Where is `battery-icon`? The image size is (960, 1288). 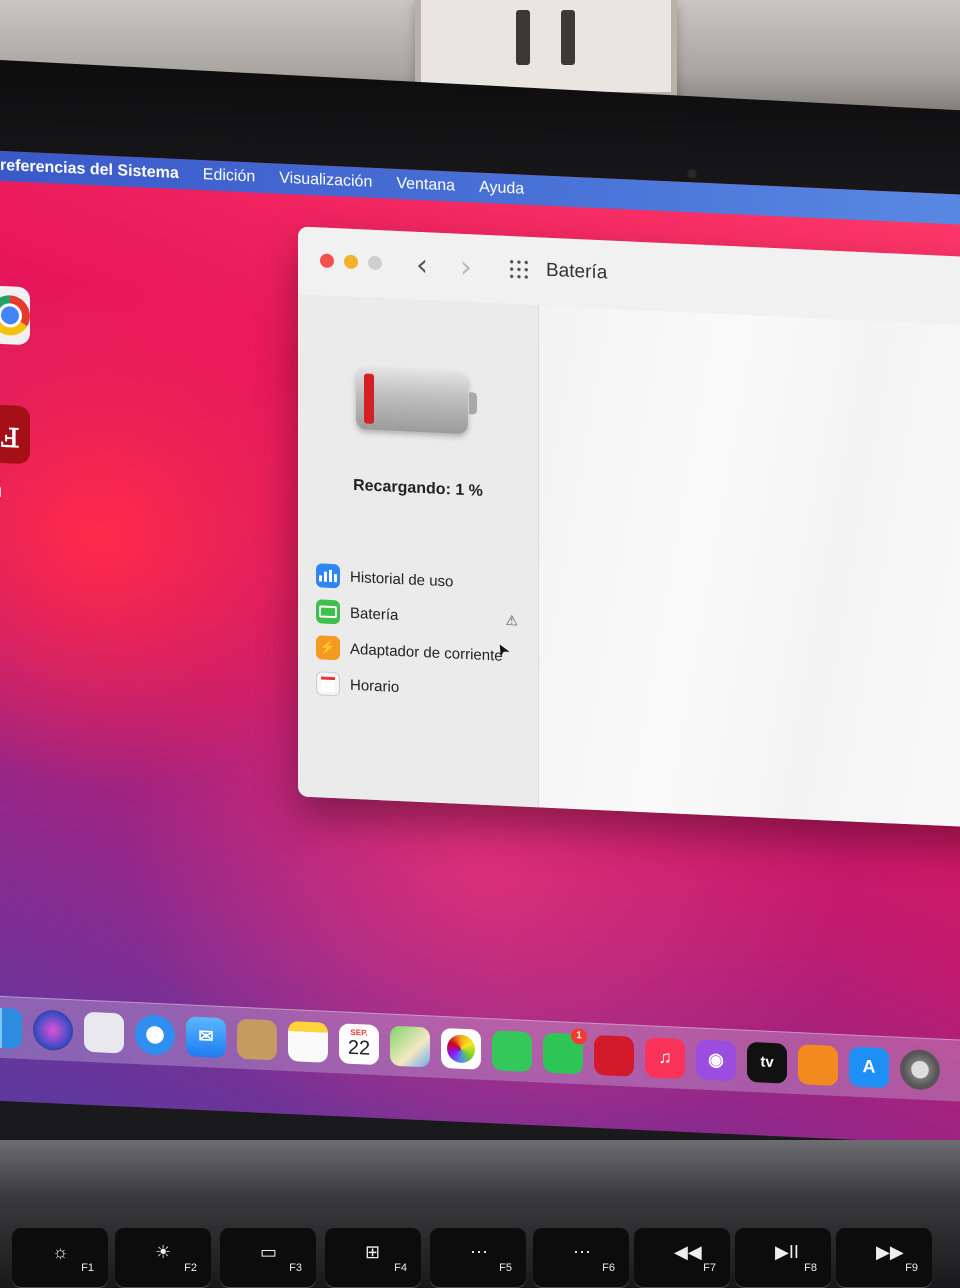
battery-icon is located at coordinates (328, 612).